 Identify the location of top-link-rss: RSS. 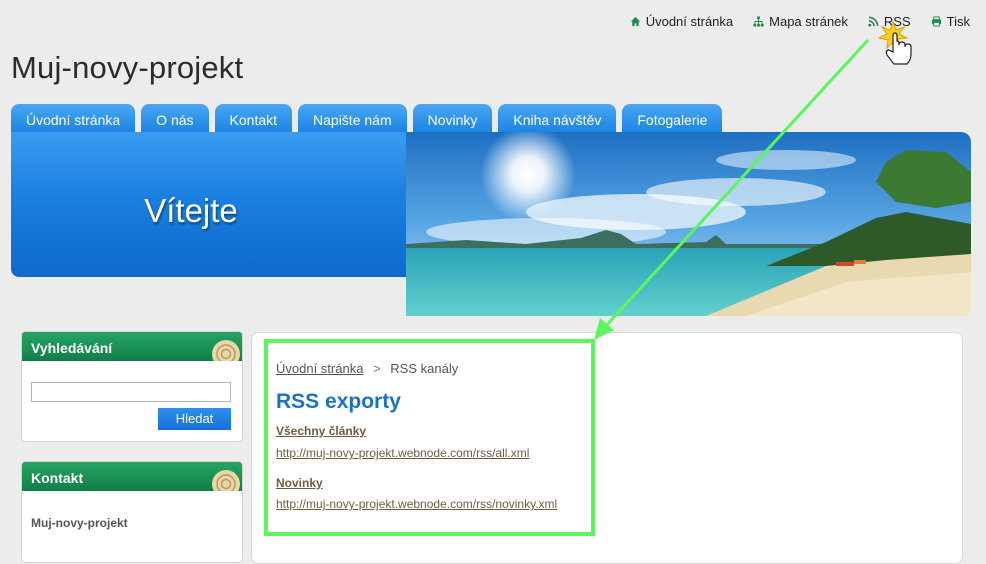
(889, 21).